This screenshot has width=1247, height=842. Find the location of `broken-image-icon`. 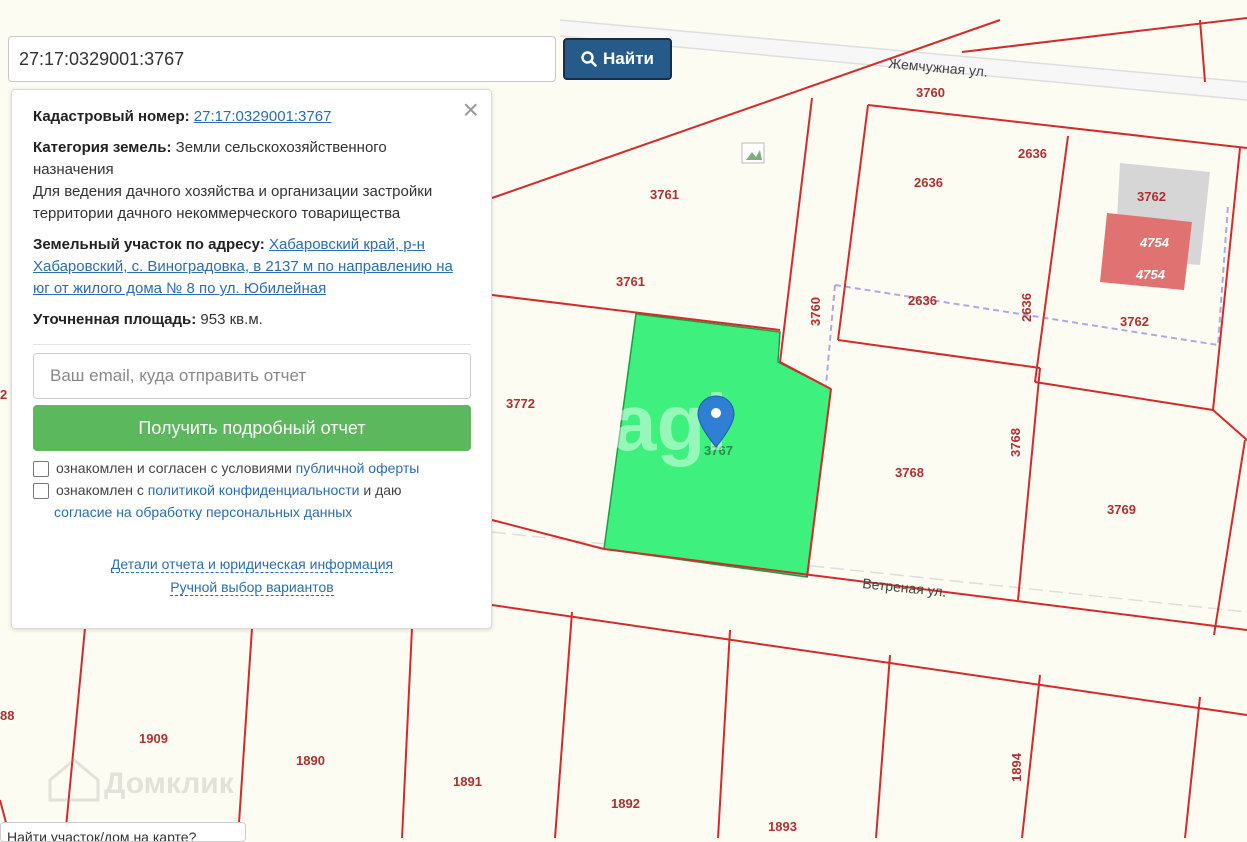

broken-image-icon is located at coordinates (753, 153).